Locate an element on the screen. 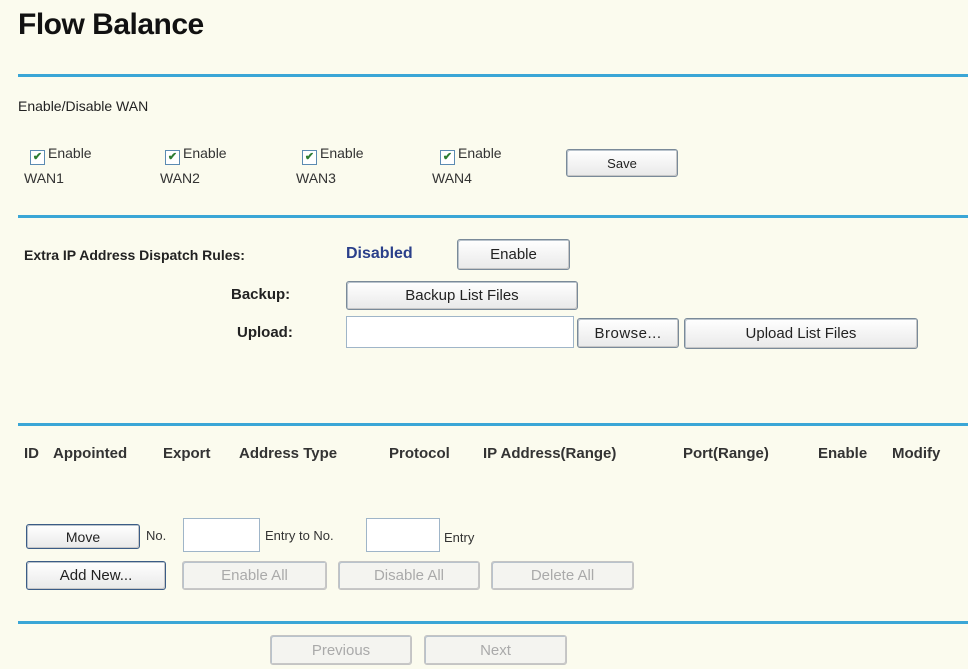  move-entry-label: Entry is located at coordinates (459, 537).